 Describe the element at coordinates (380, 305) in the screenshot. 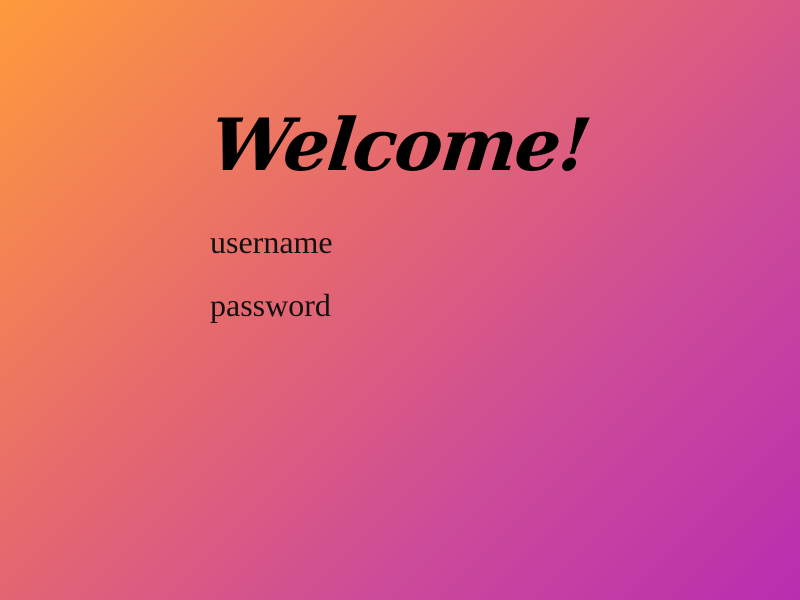

I see `password-input` at that location.